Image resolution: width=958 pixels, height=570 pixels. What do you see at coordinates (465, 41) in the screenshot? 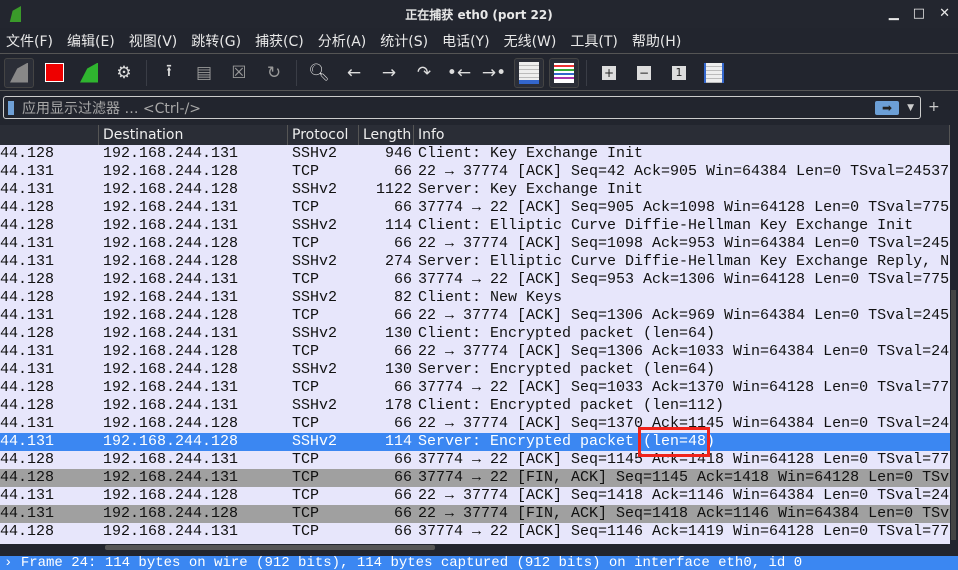
I see `menu-telephony: 电话(Y)` at bounding box center [465, 41].